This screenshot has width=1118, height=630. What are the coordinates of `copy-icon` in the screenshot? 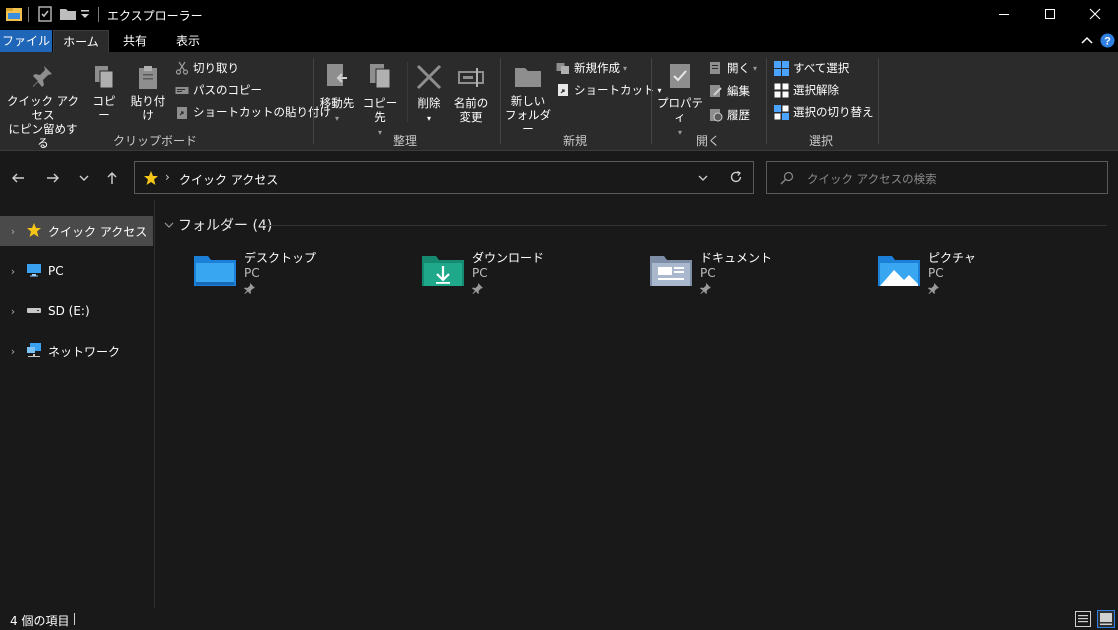 It's located at (104, 77).